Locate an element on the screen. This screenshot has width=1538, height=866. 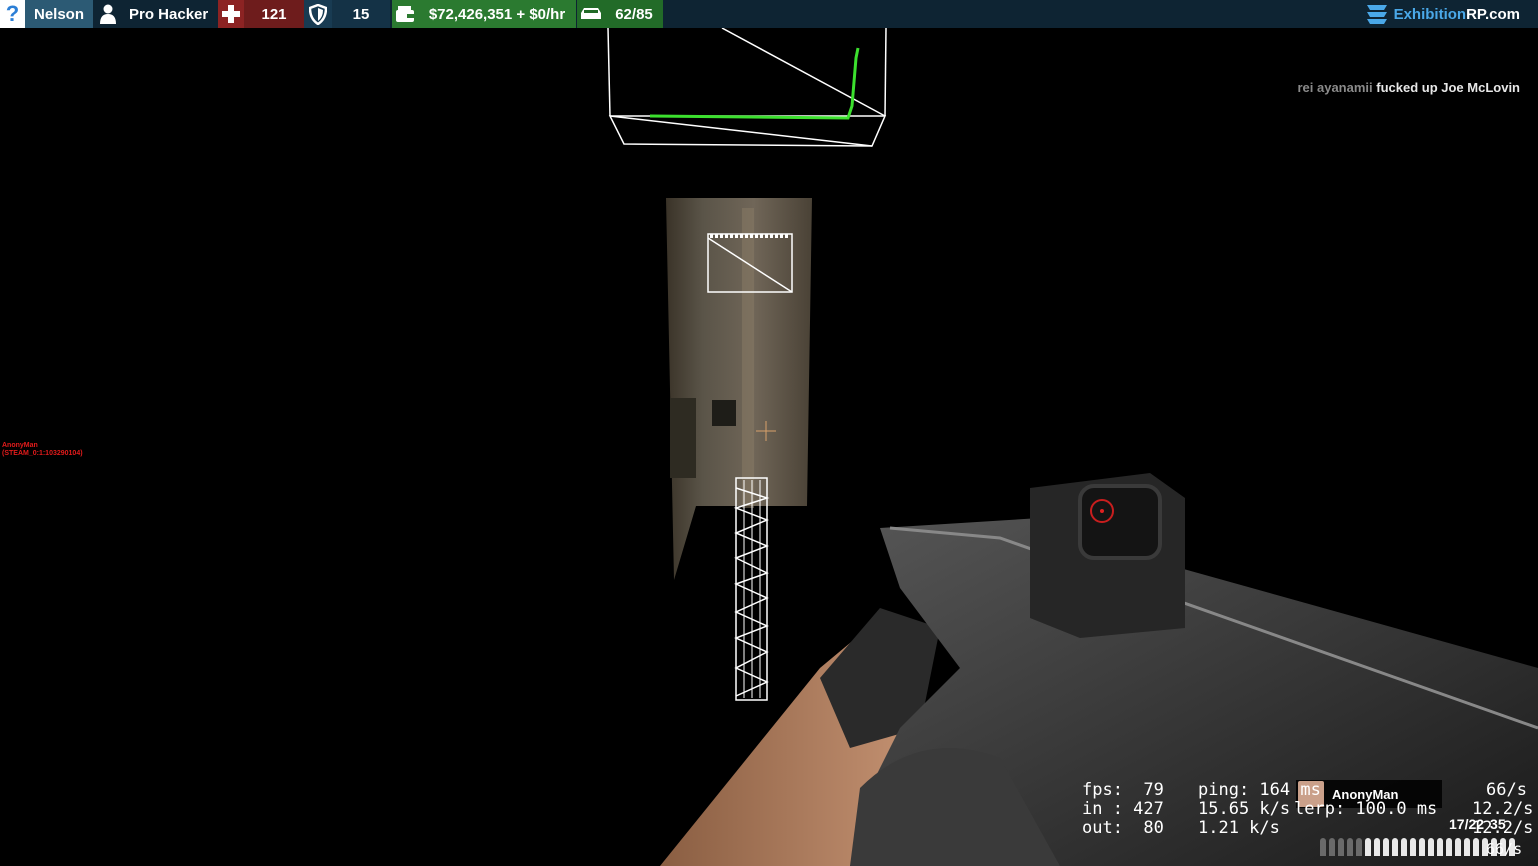
killfeed-message: fucked up Joe McLovin is located at coordinates (1448, 87).